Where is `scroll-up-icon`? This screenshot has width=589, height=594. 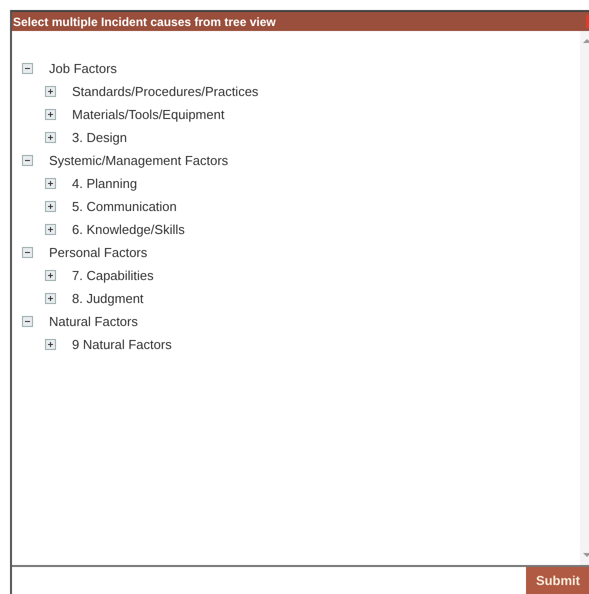
scroll-up-icon is located at coordinates (586, 41).